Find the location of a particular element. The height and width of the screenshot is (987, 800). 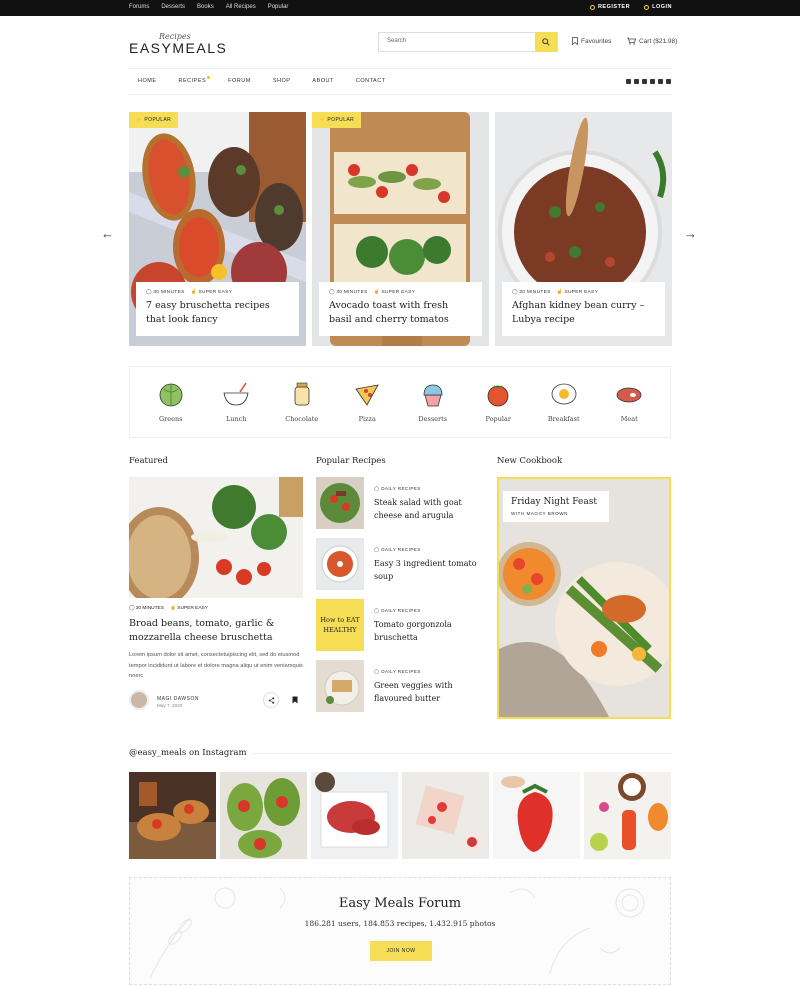

top-link-all-recipes: All Recipes is located at coordinates (241, 7).